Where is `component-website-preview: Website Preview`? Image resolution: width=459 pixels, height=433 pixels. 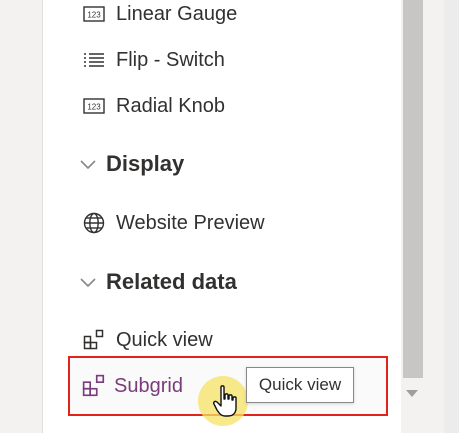 component-website-preview: Website Preview is located at coordinates (173, 223).